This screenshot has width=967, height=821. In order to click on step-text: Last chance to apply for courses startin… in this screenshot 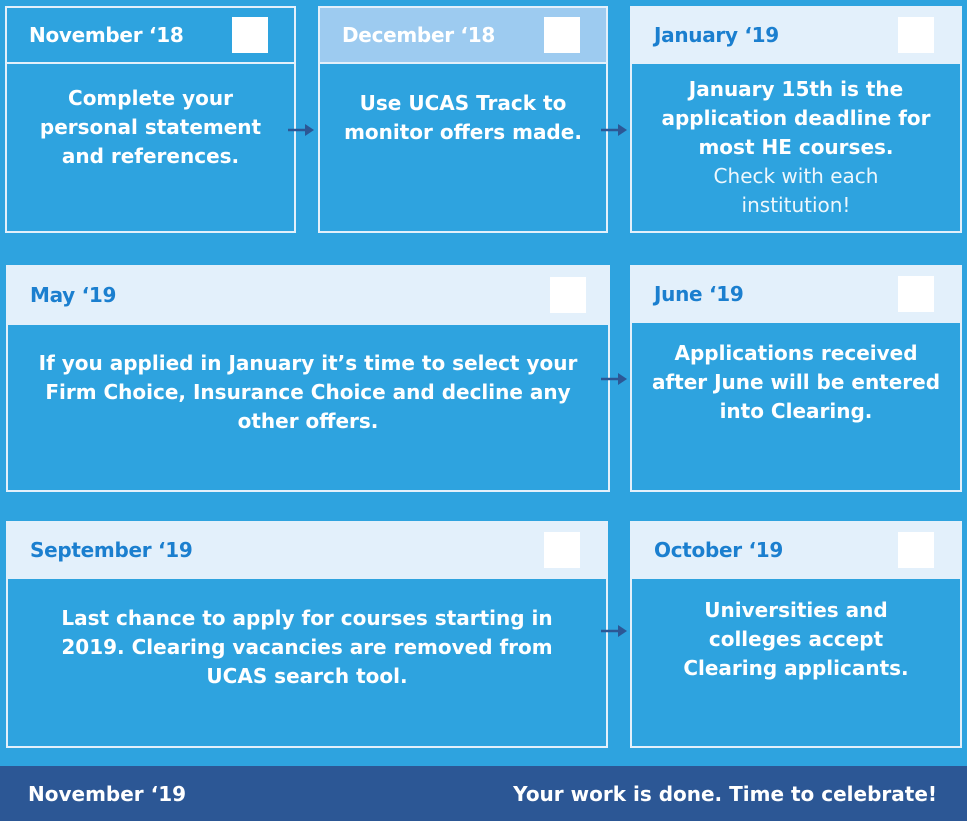, I will do `click(307, 647)`.